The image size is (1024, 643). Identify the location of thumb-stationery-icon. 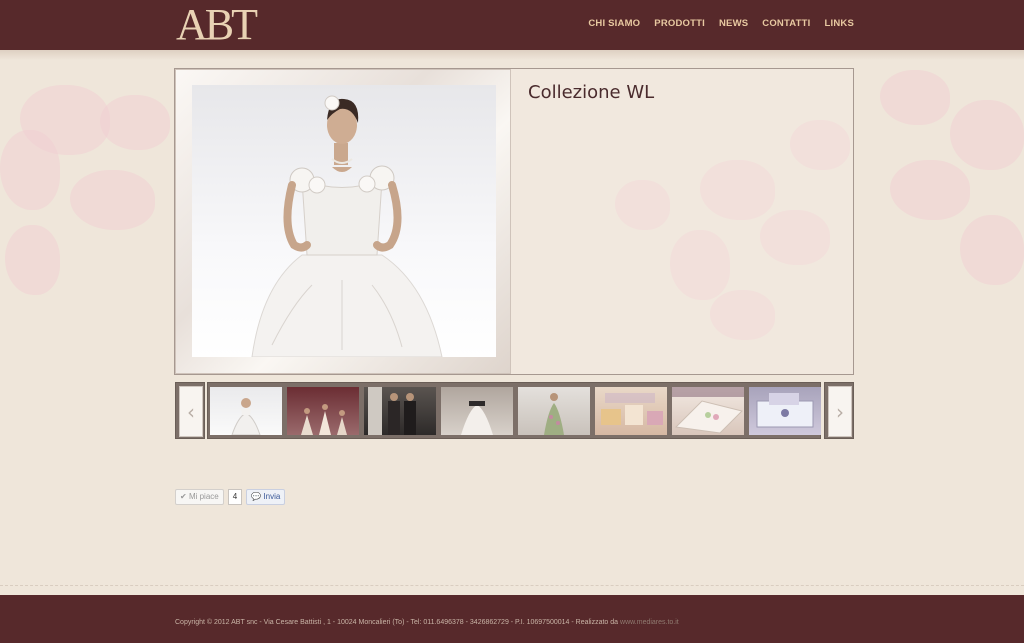
(785, 410).